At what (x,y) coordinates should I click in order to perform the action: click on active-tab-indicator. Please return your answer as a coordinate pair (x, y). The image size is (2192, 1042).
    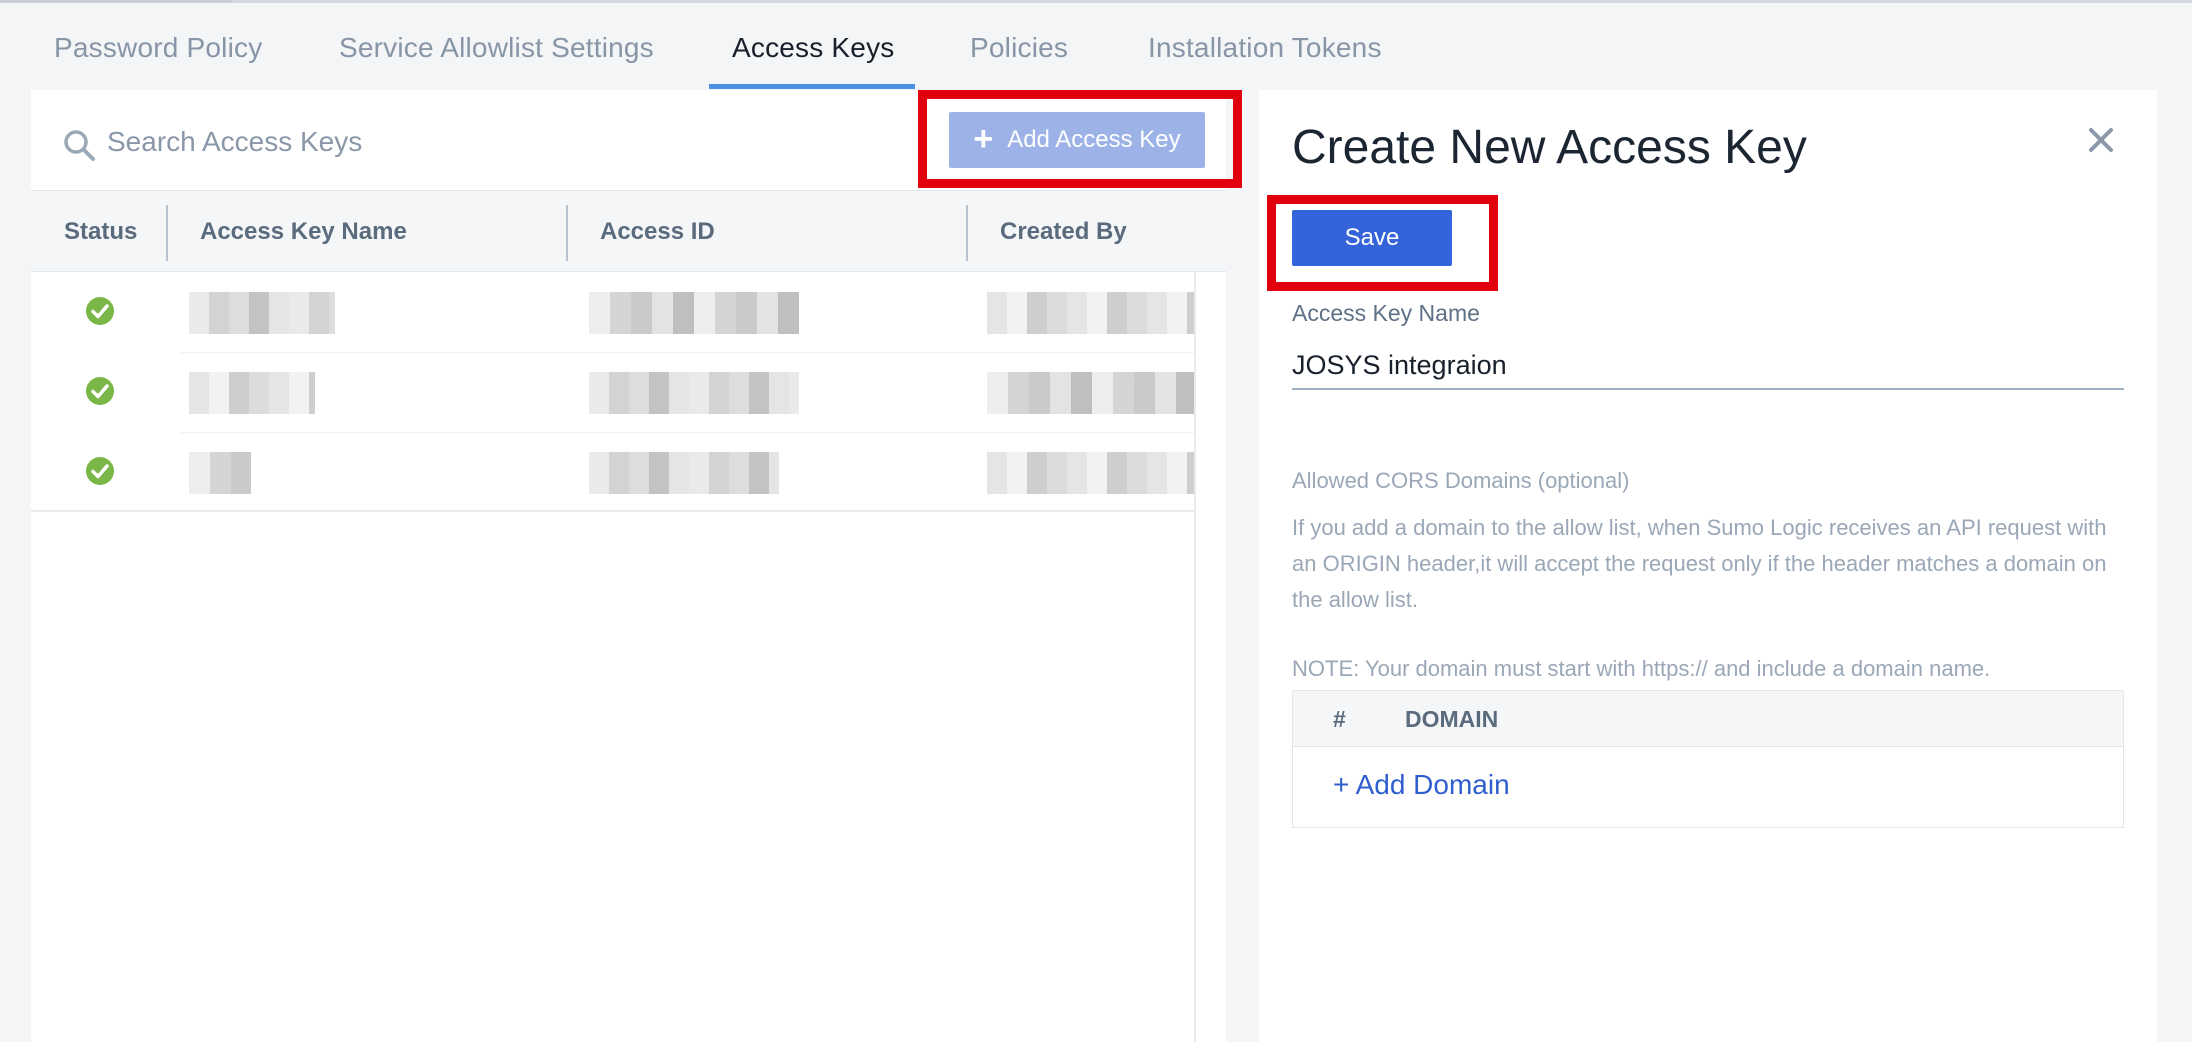
    Looking at the image, I should click on (812, 86).